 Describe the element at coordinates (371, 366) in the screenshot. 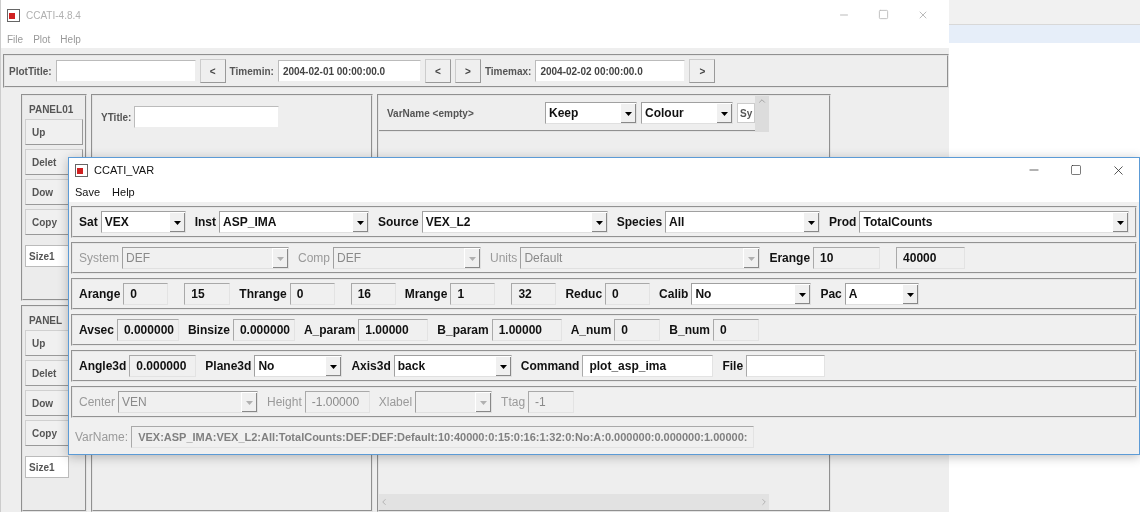

I see `field-label: Axis3d` at that location.